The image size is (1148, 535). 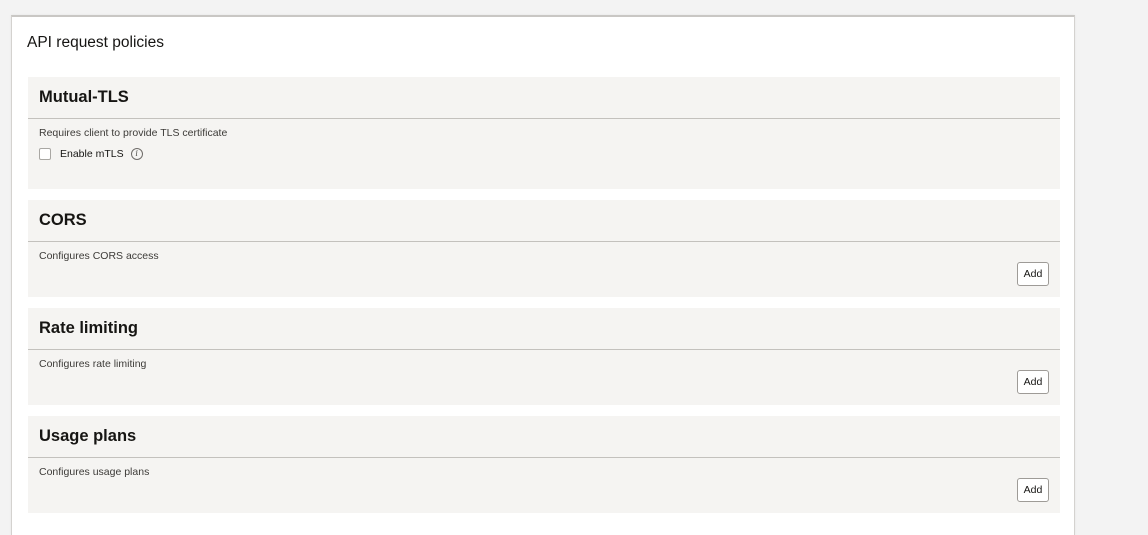 I want to click on section-header: Usage plans, so click(x=544, y=437).